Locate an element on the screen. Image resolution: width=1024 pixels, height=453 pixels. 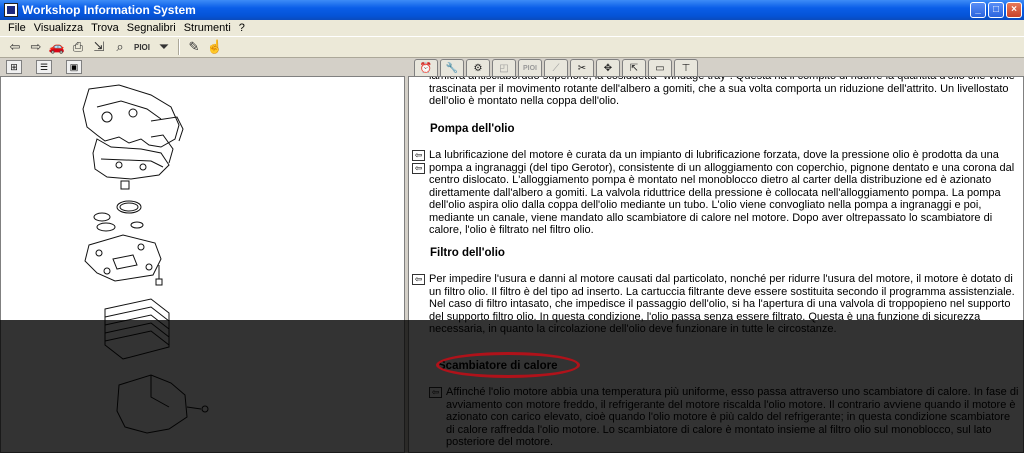
maximize-button: □ is located at coordinates (996, 10).